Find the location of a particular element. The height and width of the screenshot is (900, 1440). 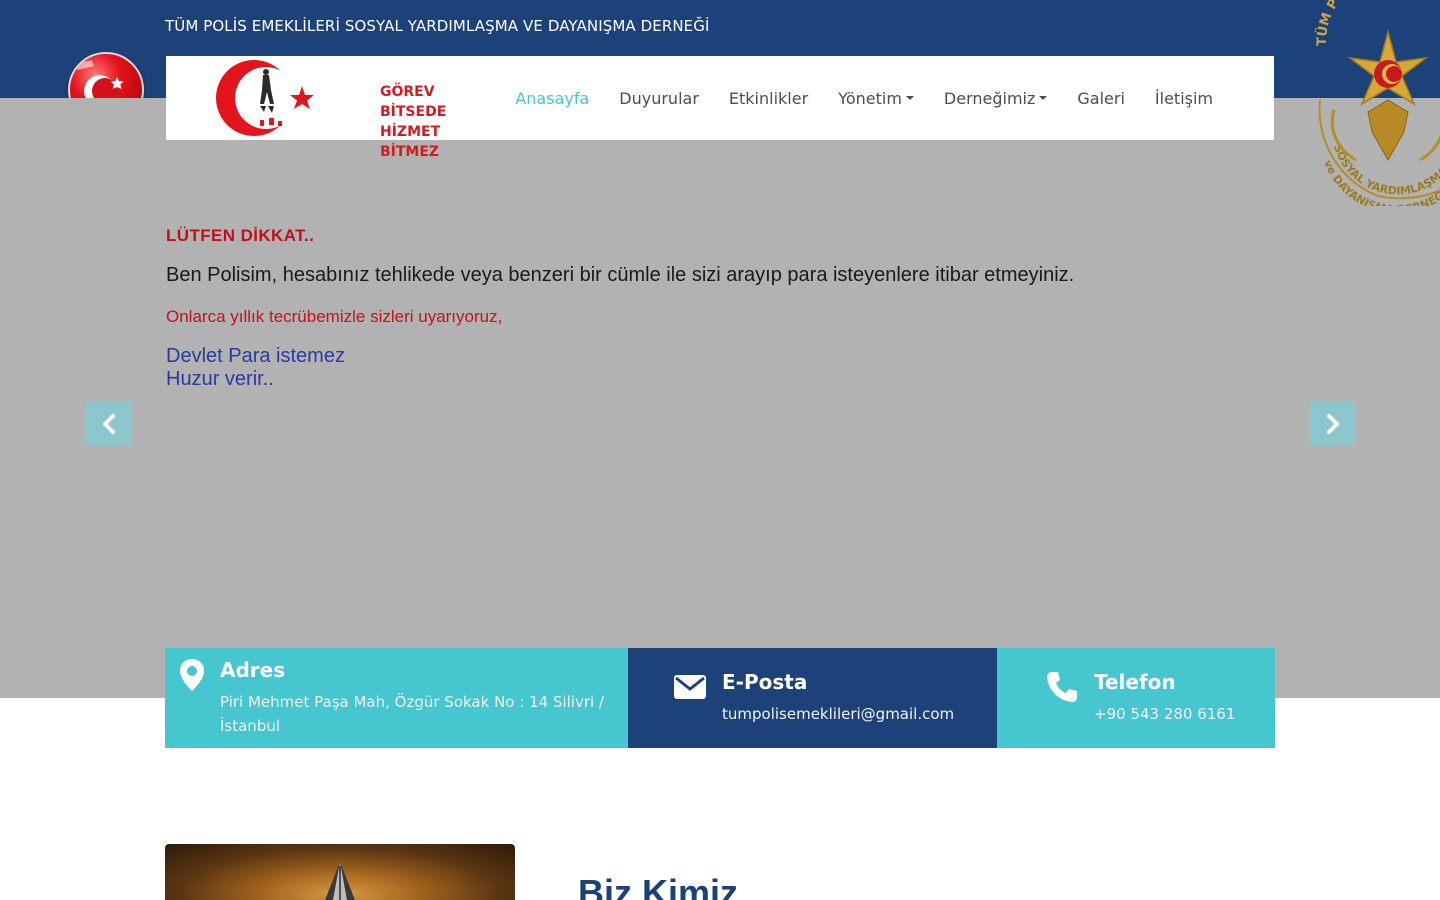

email-link: tumpolisemeklileri@gmail.com is located at coordinates (838, 714).